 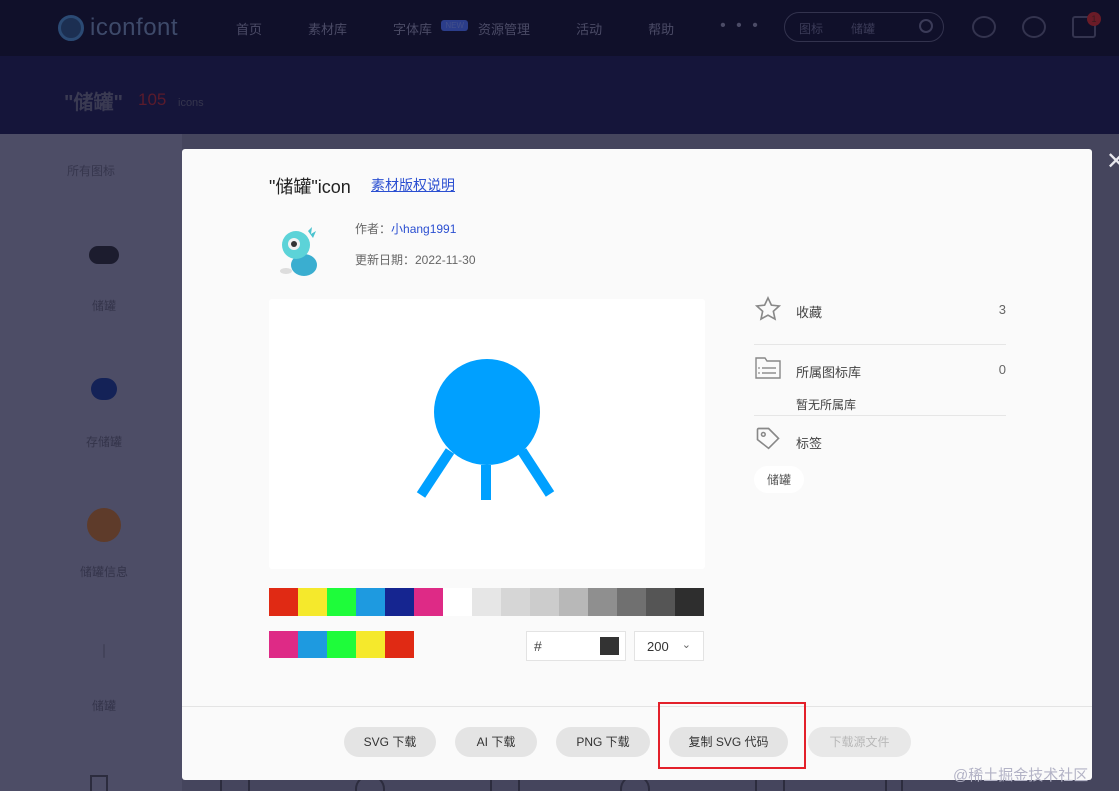 What do you see at coordinates (413, 29) in the screenshot?
I see `nav-fonts-label: 字体库` at bounding box center [413, 29].